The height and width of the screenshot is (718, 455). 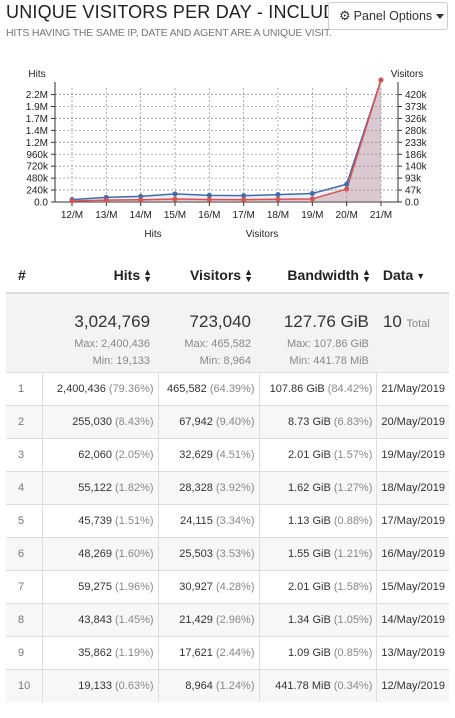 What do you see at coordinates (421, 275) in the screenshot?
I see `sort-desc-icon: ▼` at bounding box center [421, 275].